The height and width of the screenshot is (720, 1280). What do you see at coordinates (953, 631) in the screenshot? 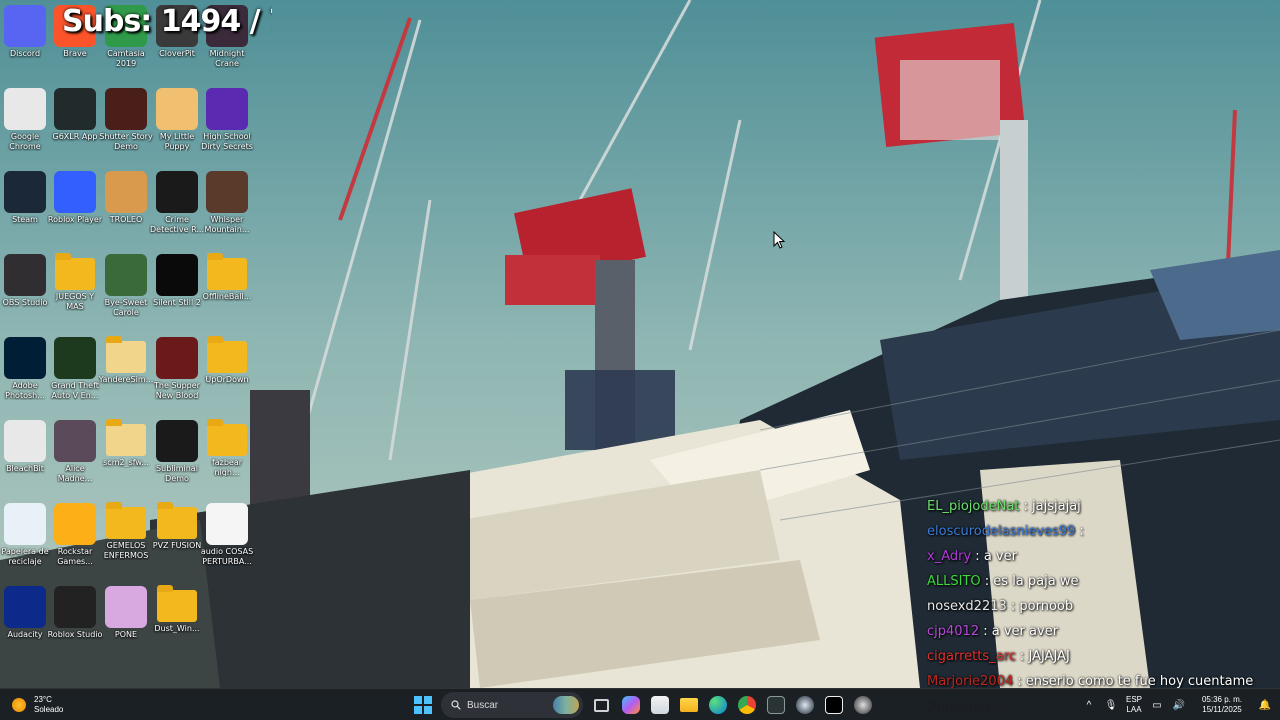
I see `chat-username: cjp4012` at bounding box center [953, 631].